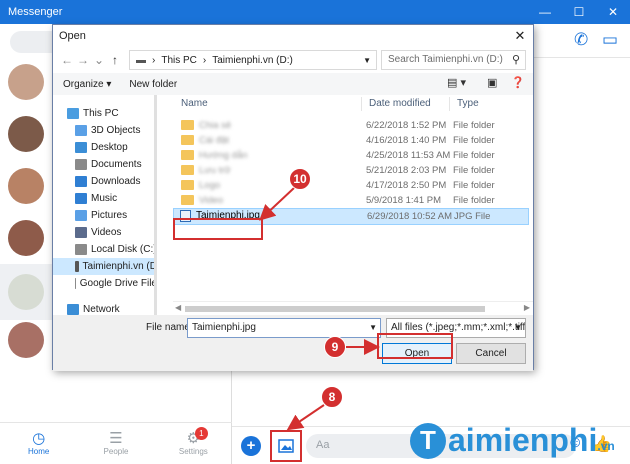 This screenshot has width=630, height=464. Describe the element at coordinates (406, 185) in the screenshot. I see `file-date: 4/17/2018 2:50 PM` at that location.